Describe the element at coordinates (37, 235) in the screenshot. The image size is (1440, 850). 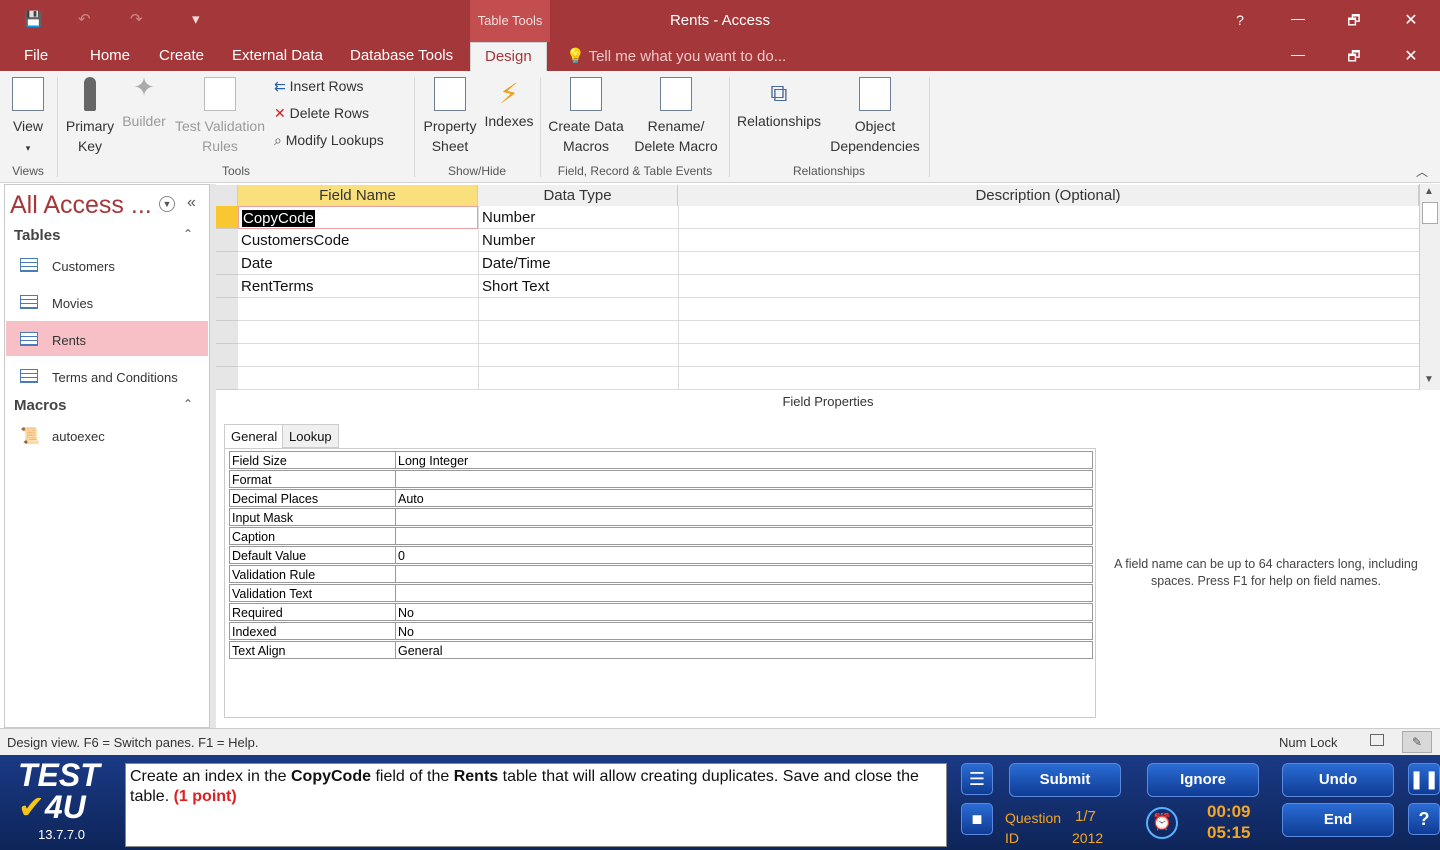
I see `nav-section-tables: Tables` at that location.